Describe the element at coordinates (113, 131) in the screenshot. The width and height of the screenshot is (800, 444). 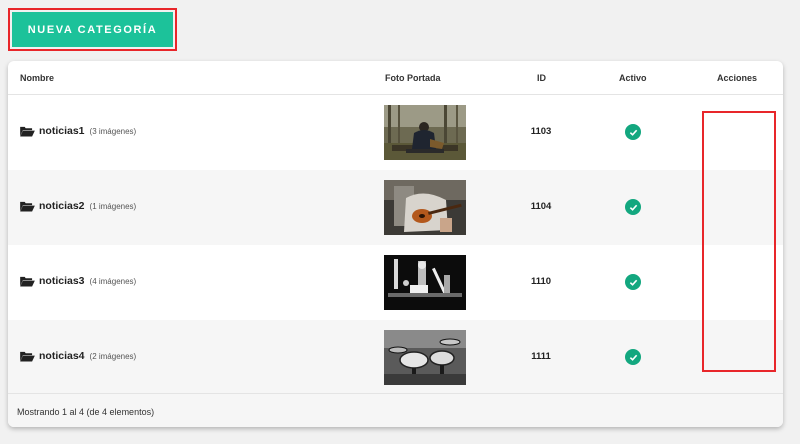
I see `image-count: (3 imágenes)` at that location.